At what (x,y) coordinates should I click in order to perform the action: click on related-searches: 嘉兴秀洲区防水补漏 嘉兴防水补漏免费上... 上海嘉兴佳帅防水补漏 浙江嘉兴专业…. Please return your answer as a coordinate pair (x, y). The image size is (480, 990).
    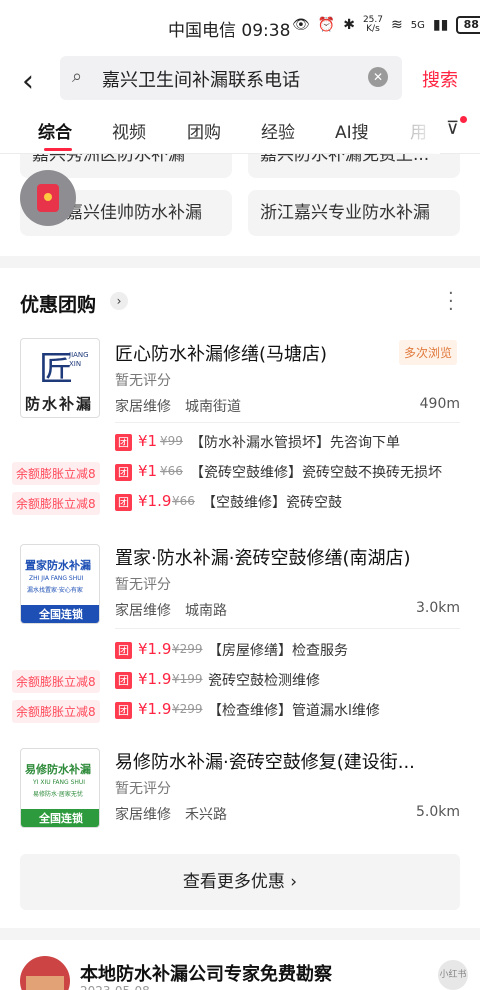
    Looking at the image, I should click on (240, 205).